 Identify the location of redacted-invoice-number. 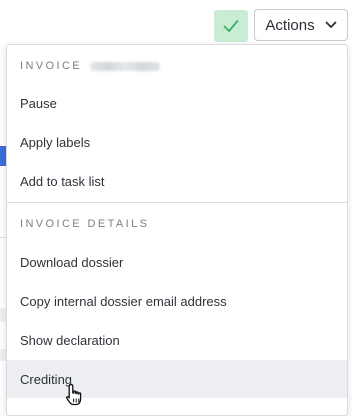
(125, 66).